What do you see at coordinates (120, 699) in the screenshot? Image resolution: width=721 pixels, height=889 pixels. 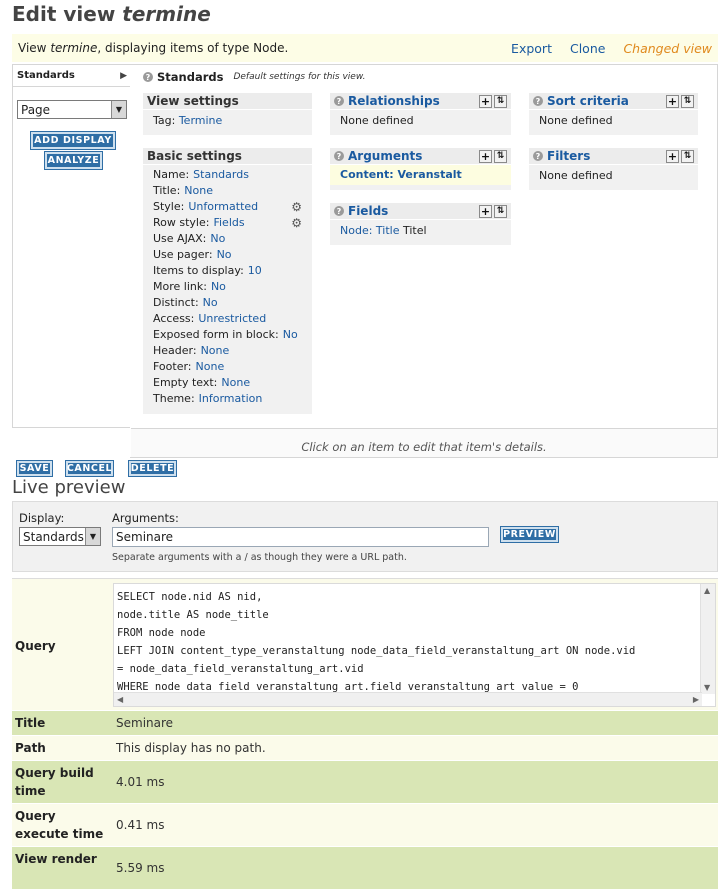 I see `scroll-left-icon: ◀` at bounding box center [120, 699].